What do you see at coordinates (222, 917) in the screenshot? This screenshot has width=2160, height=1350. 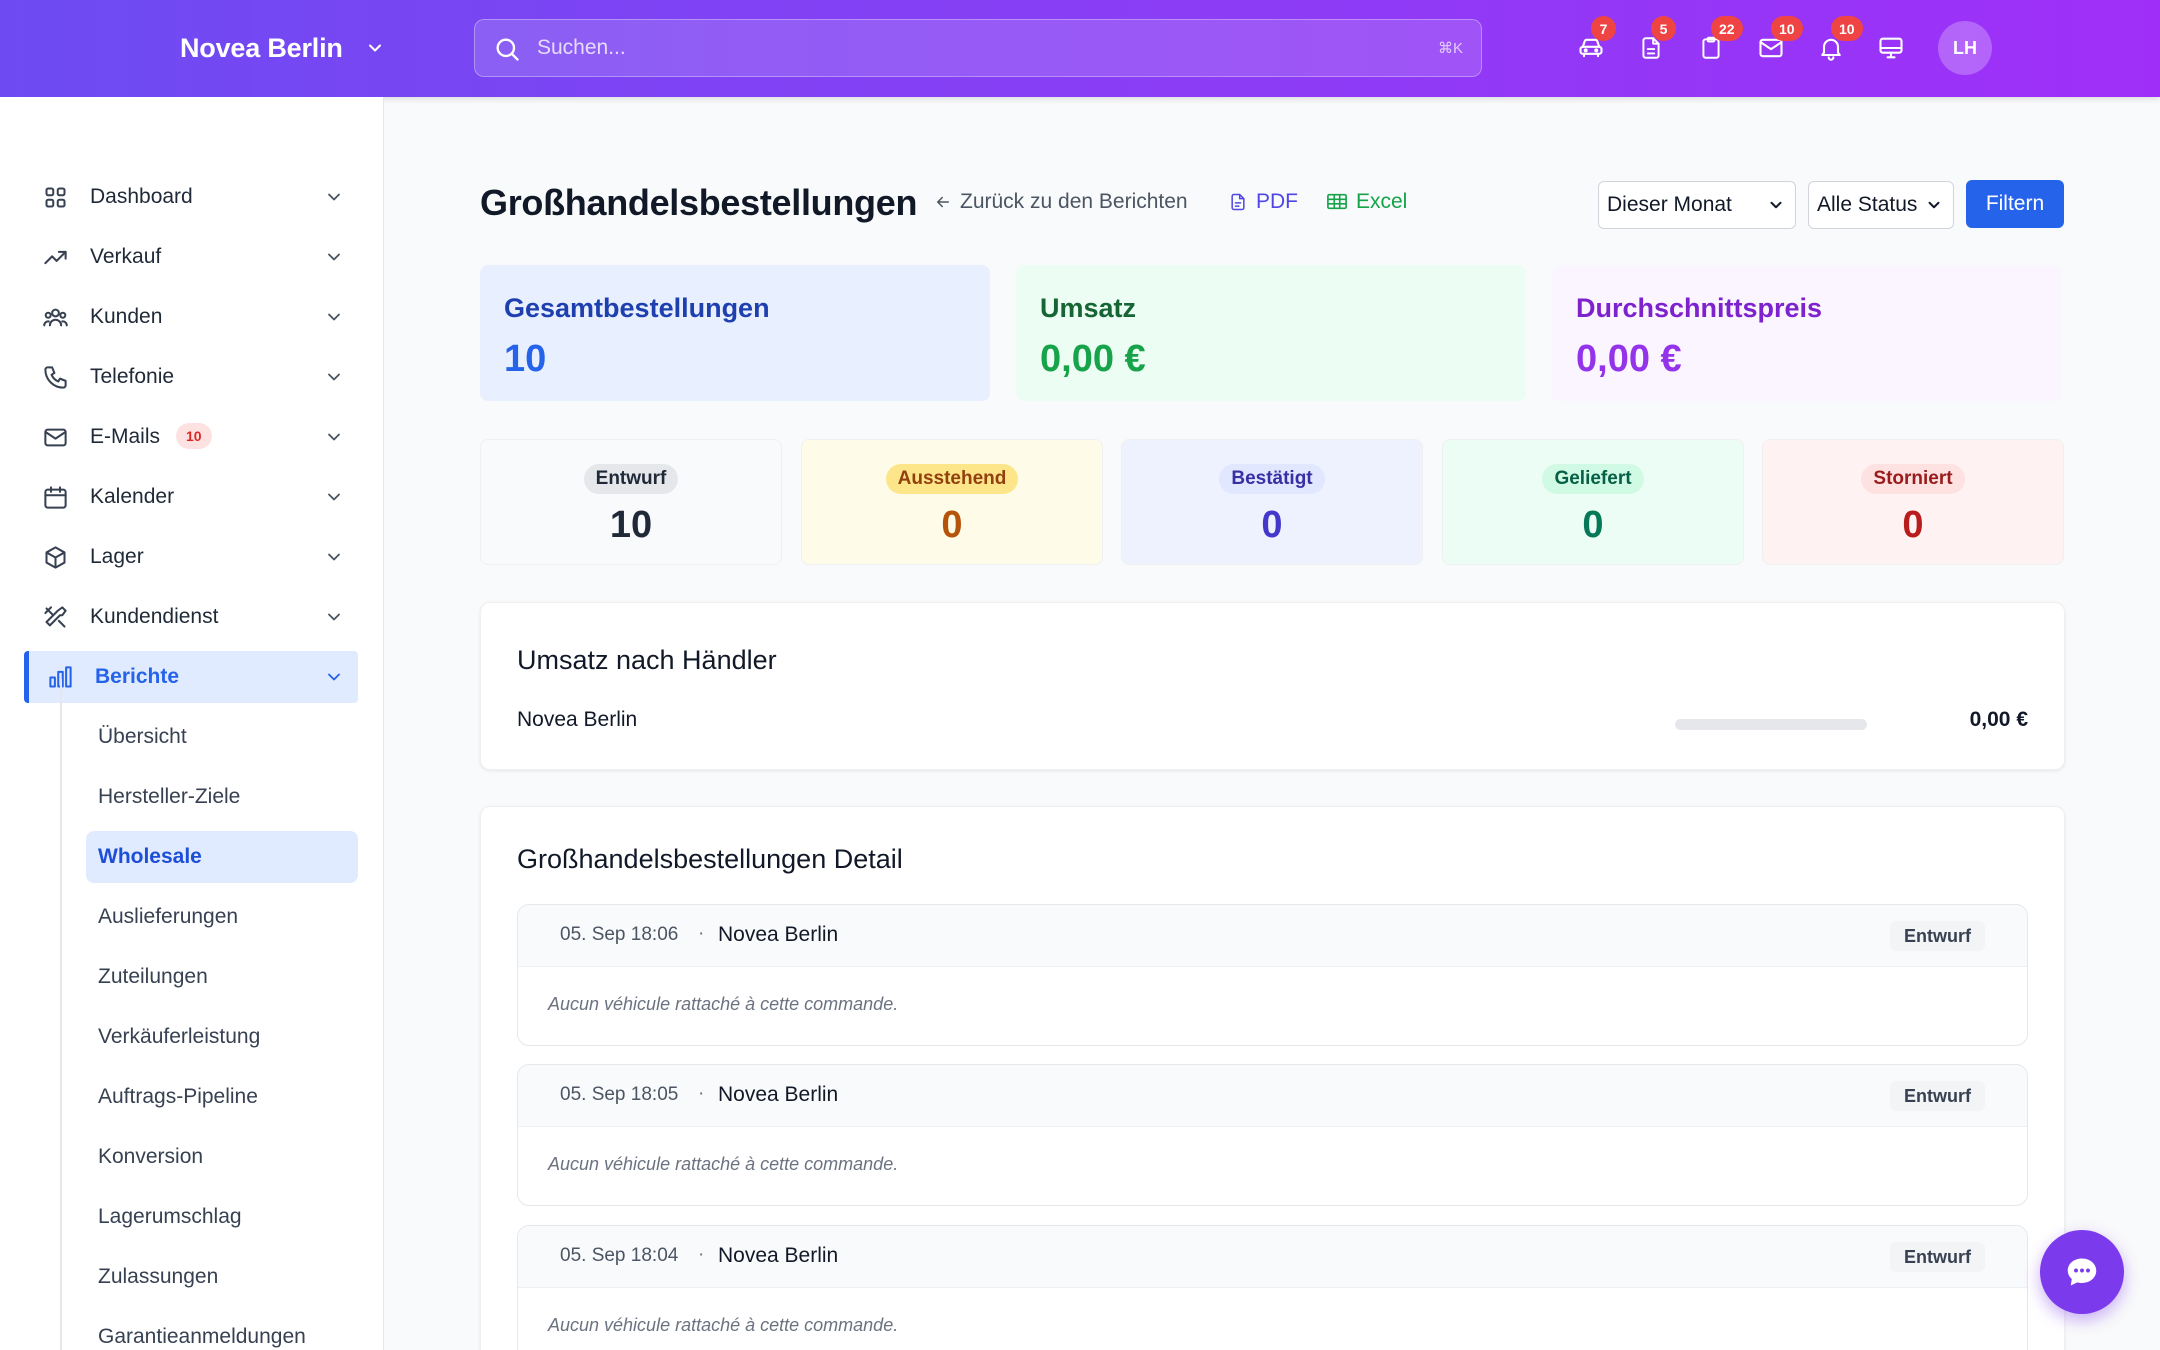 I see `sidebar-subitem-auslieferungen: Auslieferungen` at bounding box center [222, 917].